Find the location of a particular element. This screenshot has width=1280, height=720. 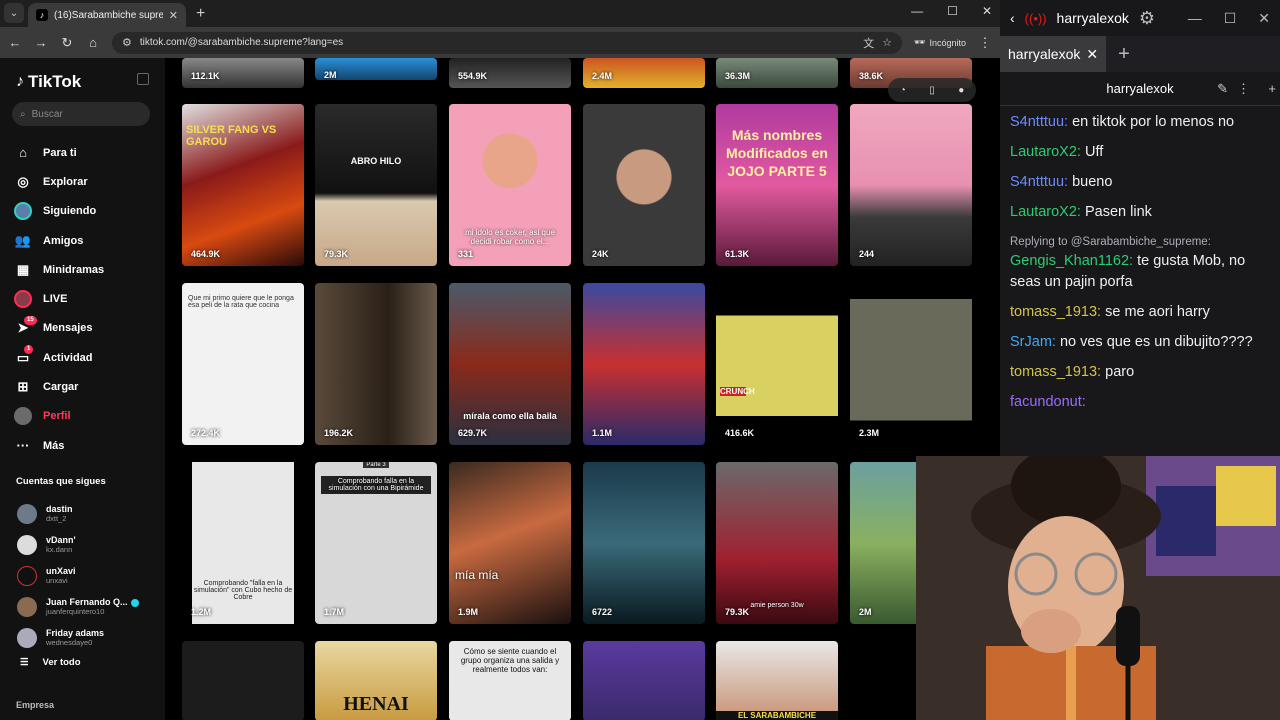

chat-tab: harryalexok ✕ is located at coordinates (1053, 54).